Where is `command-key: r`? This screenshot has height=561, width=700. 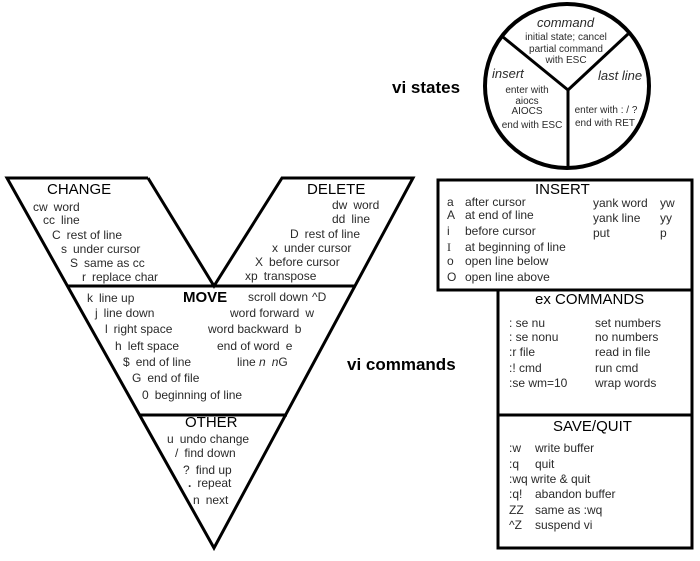 command-key: r is located at coordinates (84, 277).